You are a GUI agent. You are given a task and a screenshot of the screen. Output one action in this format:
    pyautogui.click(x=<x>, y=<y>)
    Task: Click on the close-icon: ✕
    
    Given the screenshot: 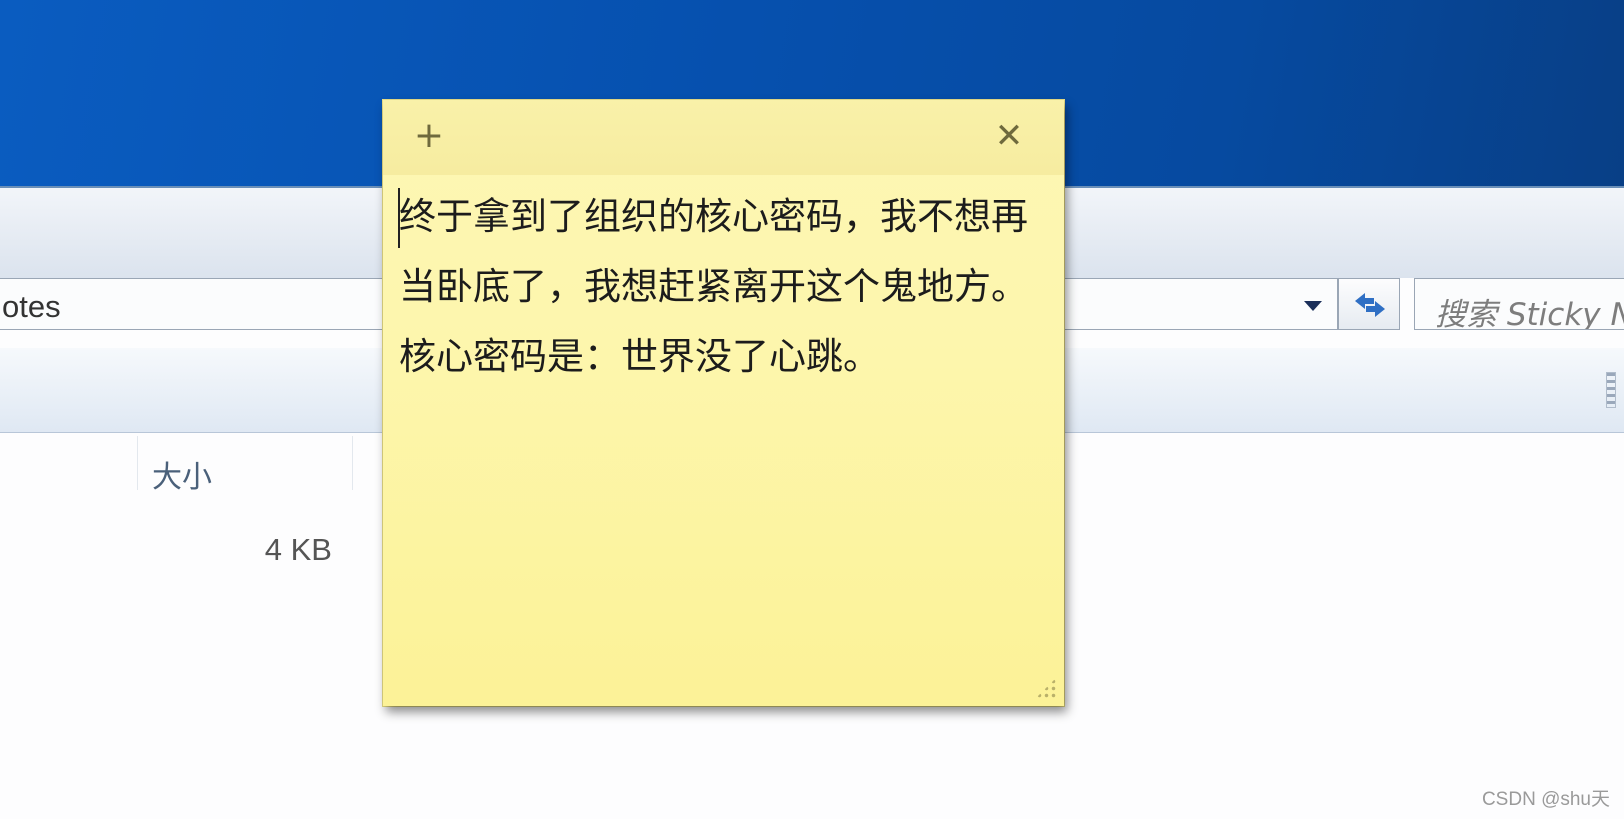 What is the action you would take?
    pyautogui.click(x=1009, y=136)
    